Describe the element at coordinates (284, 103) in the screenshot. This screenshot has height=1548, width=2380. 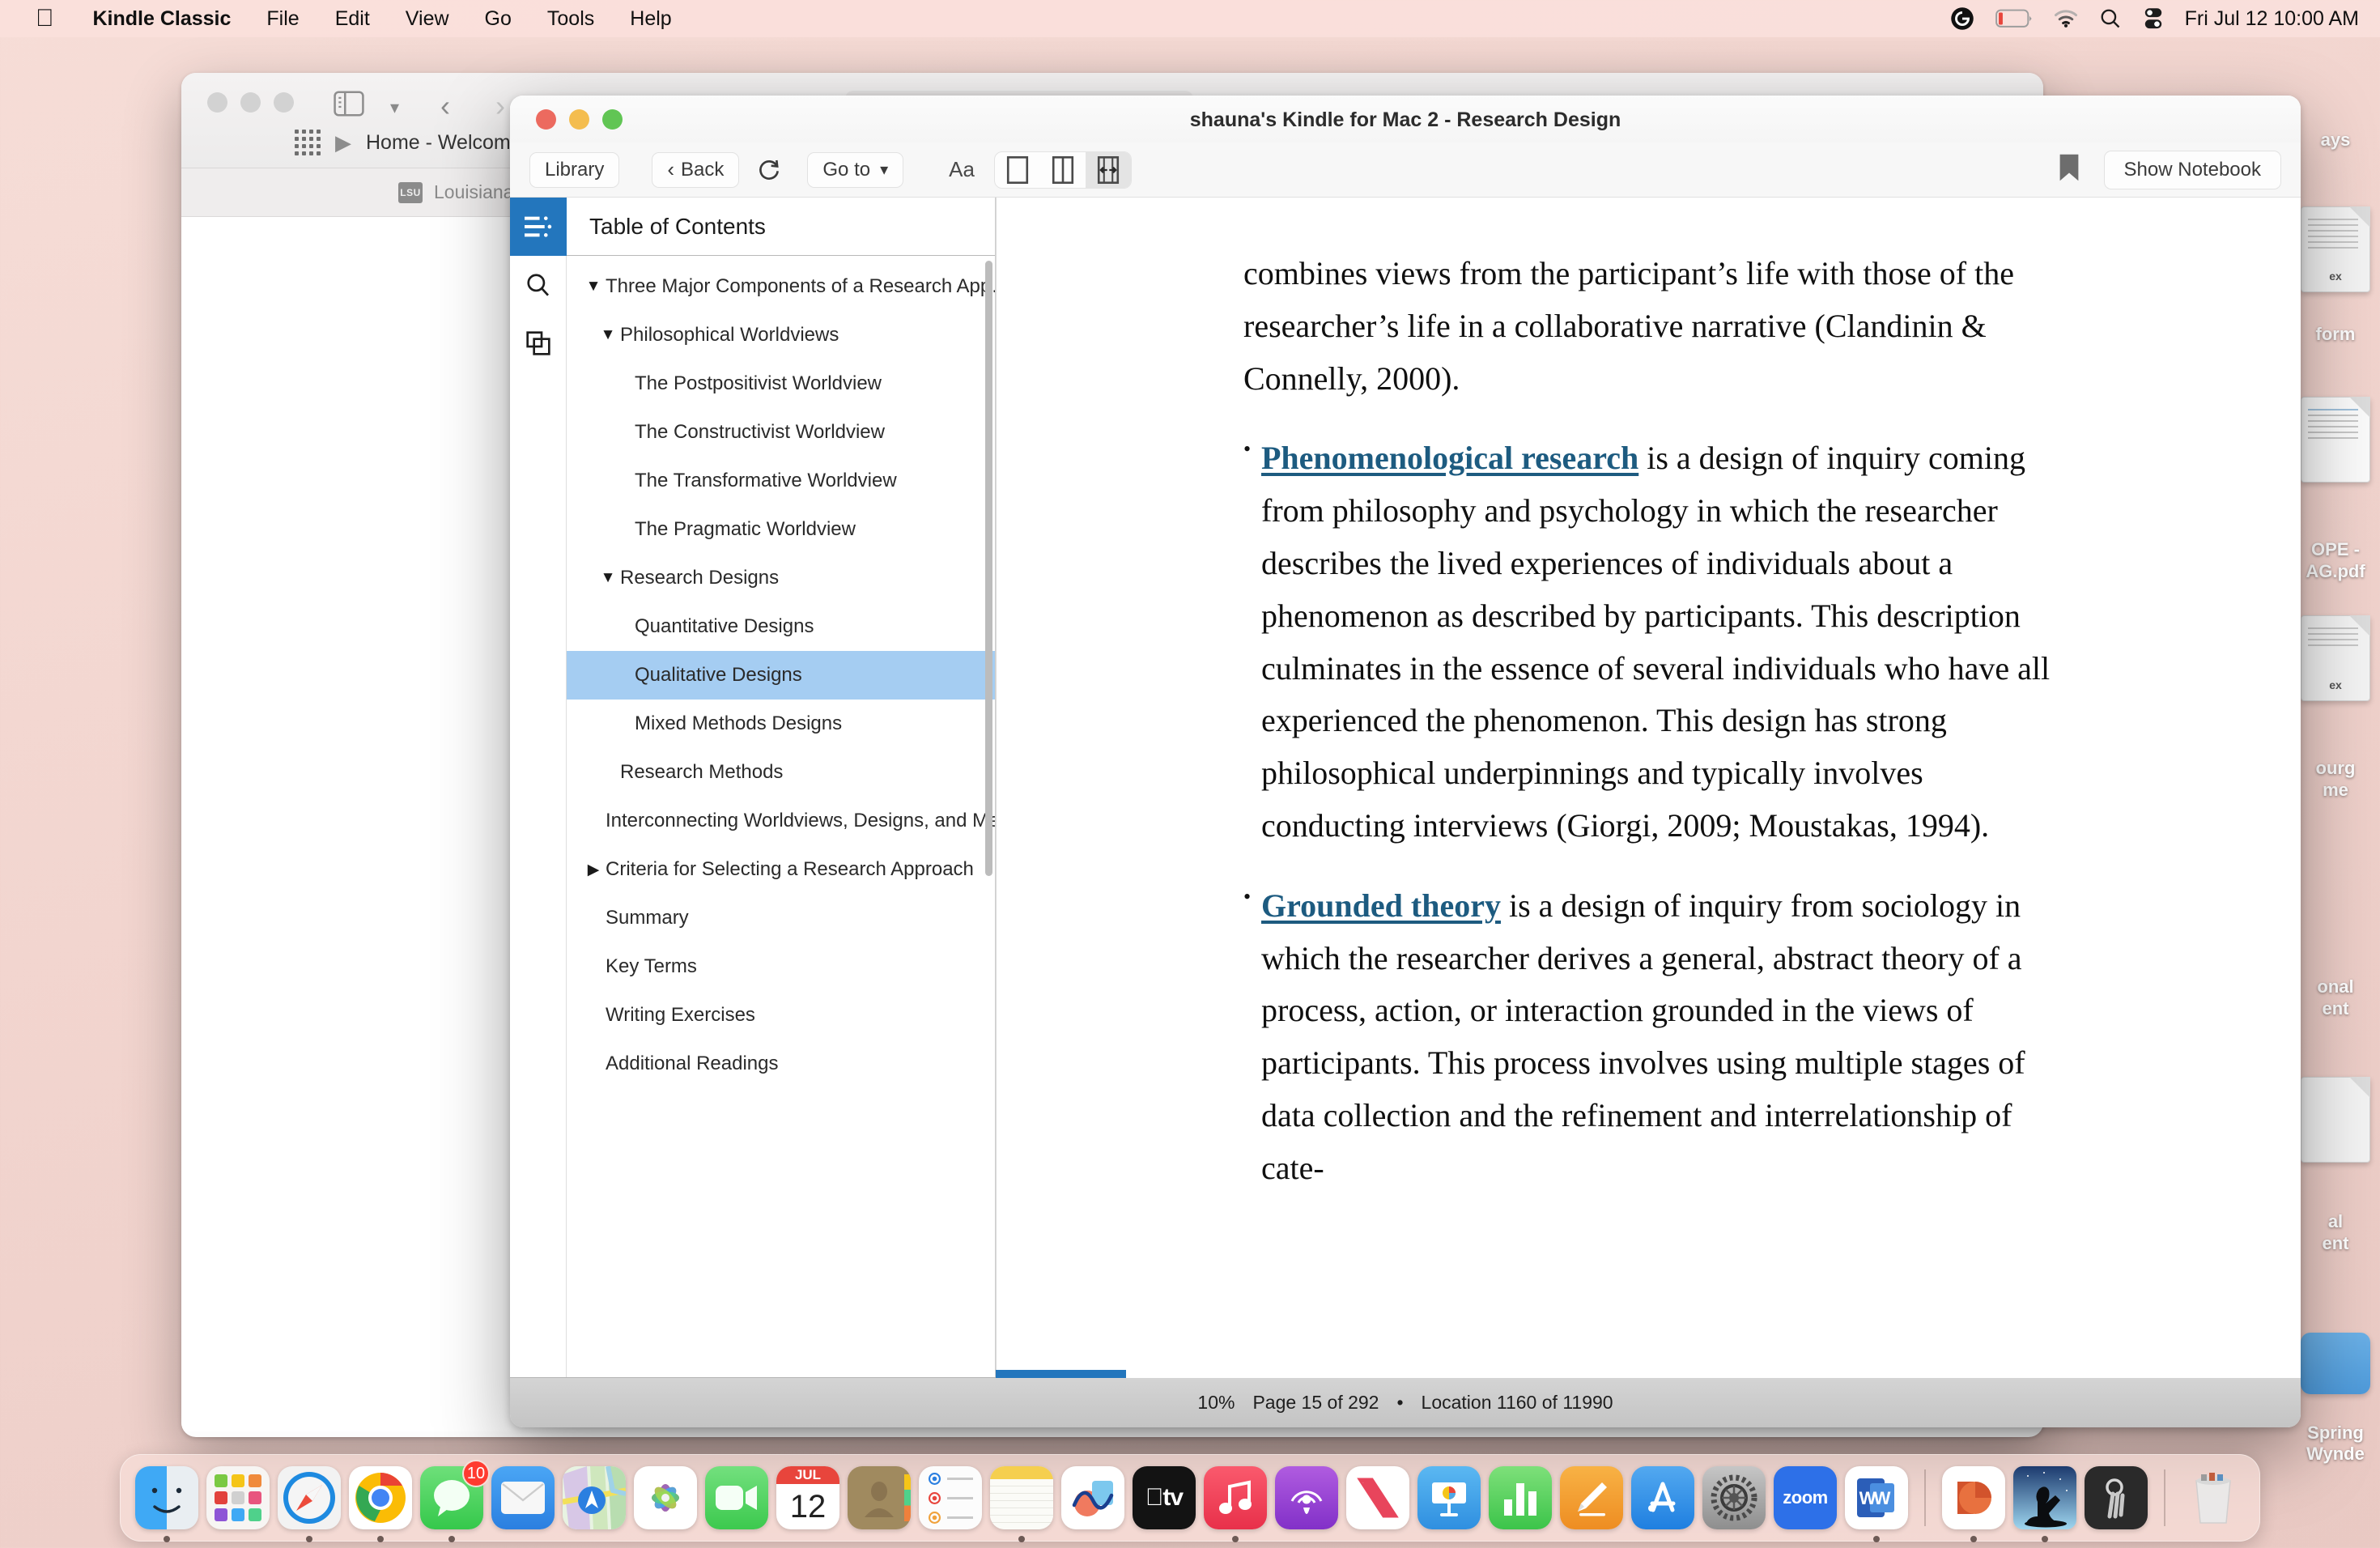
I see `maximize-button` at that location.